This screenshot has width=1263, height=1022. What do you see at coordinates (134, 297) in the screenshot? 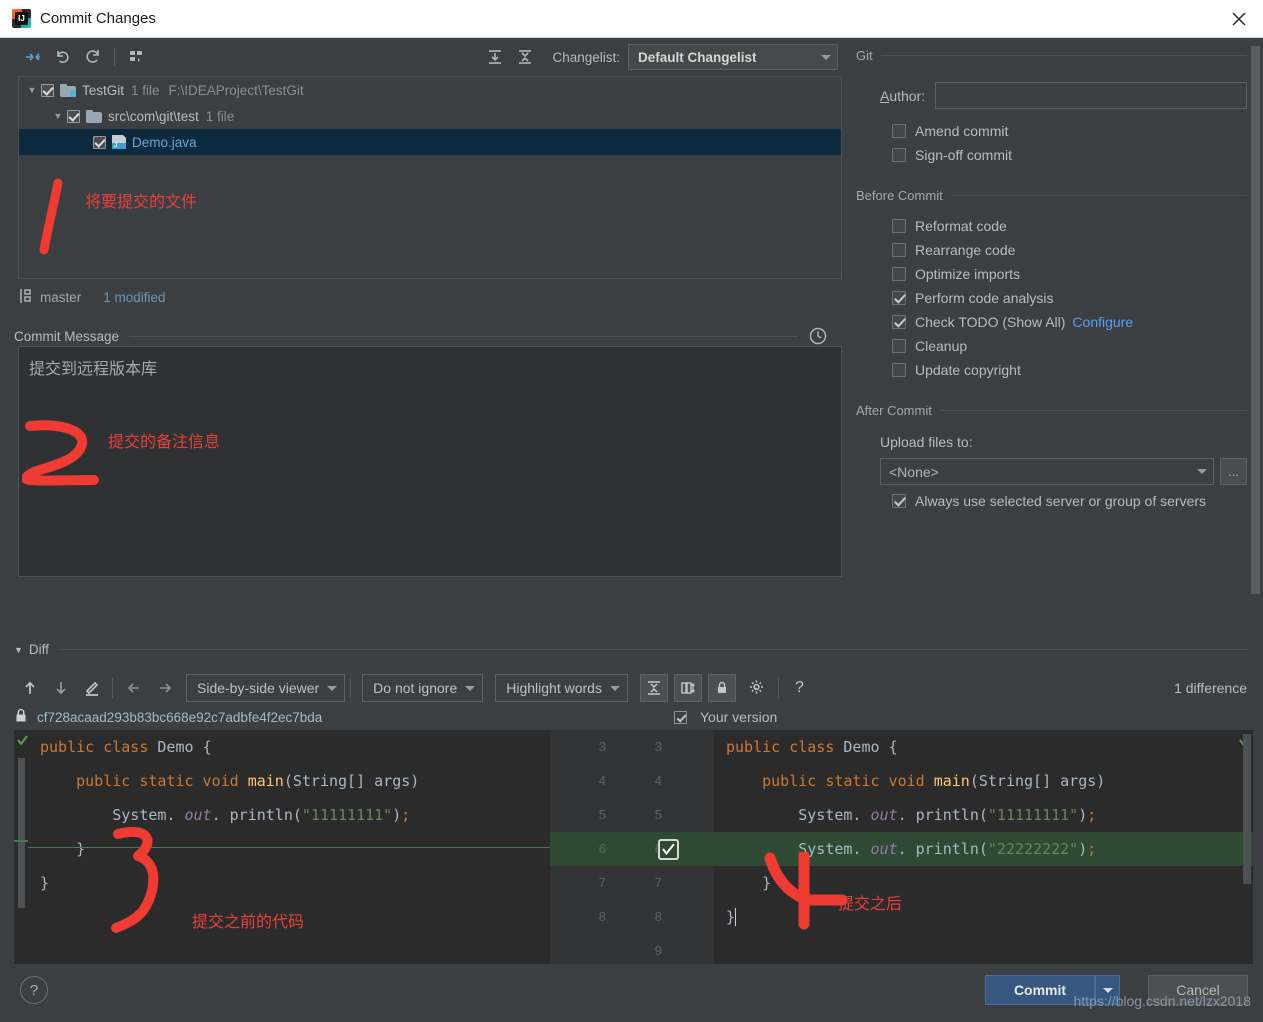
I see `modified-count: 1 modified` at bounding box center [134, 297].